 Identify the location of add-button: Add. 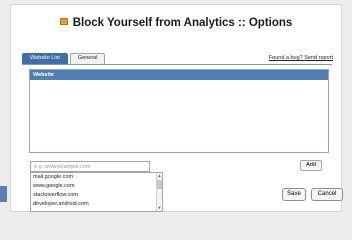
(311, 165).